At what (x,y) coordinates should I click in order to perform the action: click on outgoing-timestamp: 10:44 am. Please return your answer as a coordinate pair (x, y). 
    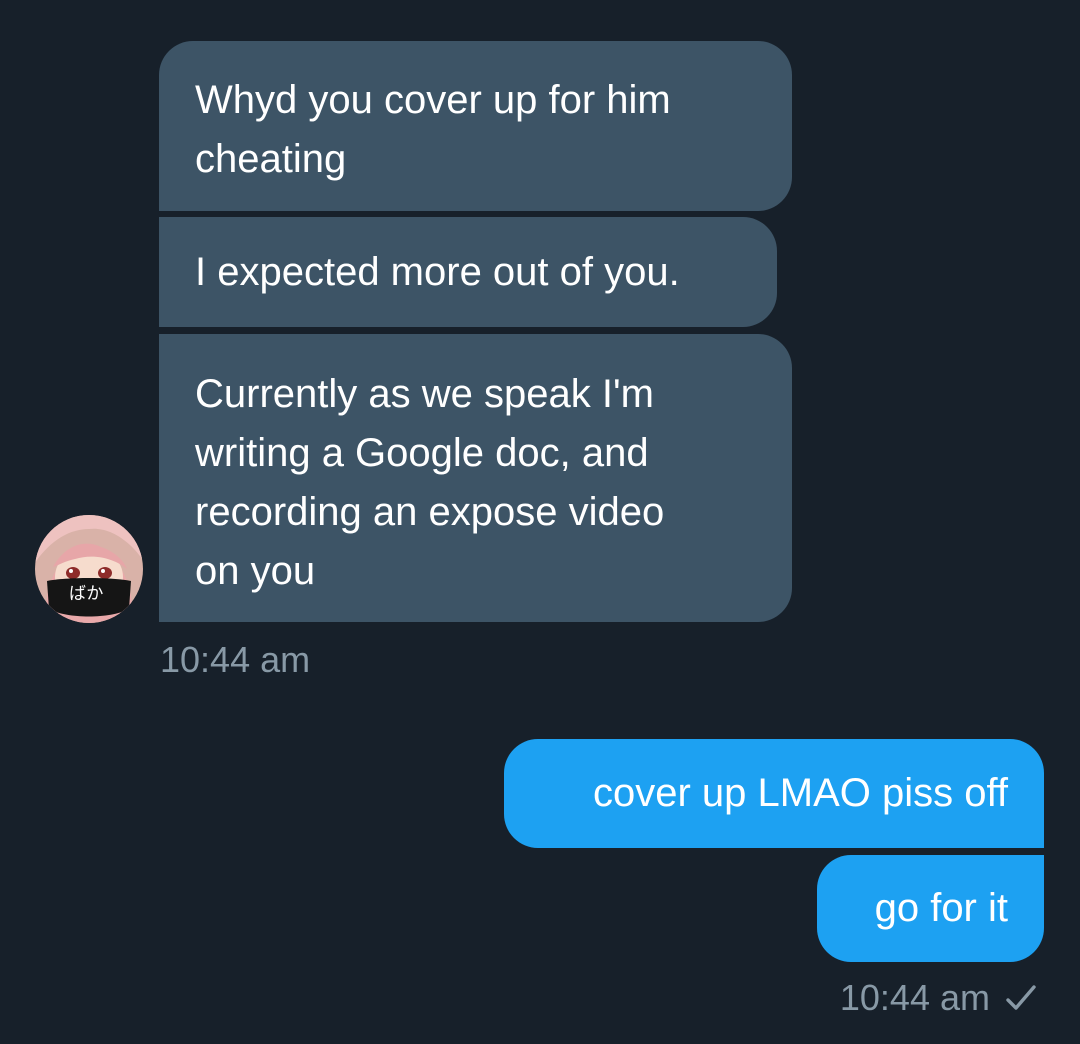
    Looking at the image, I should click on (914, 997).